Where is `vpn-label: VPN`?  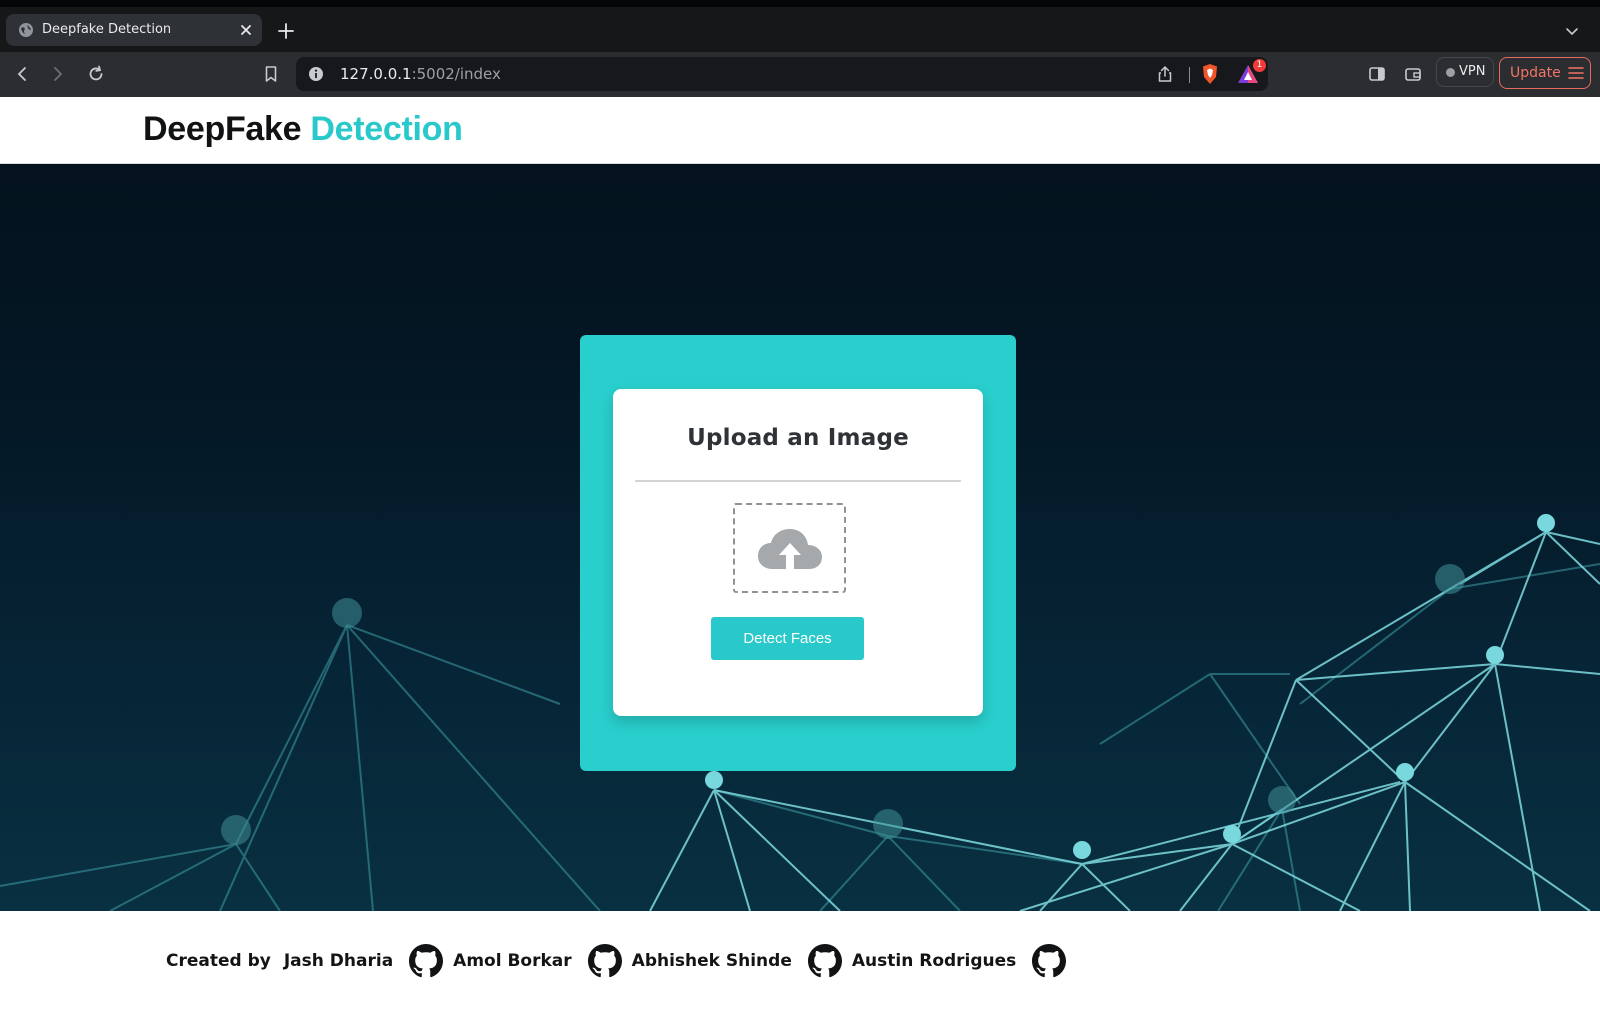
vpn-label: VPN is located at coordinates (1472, 71).